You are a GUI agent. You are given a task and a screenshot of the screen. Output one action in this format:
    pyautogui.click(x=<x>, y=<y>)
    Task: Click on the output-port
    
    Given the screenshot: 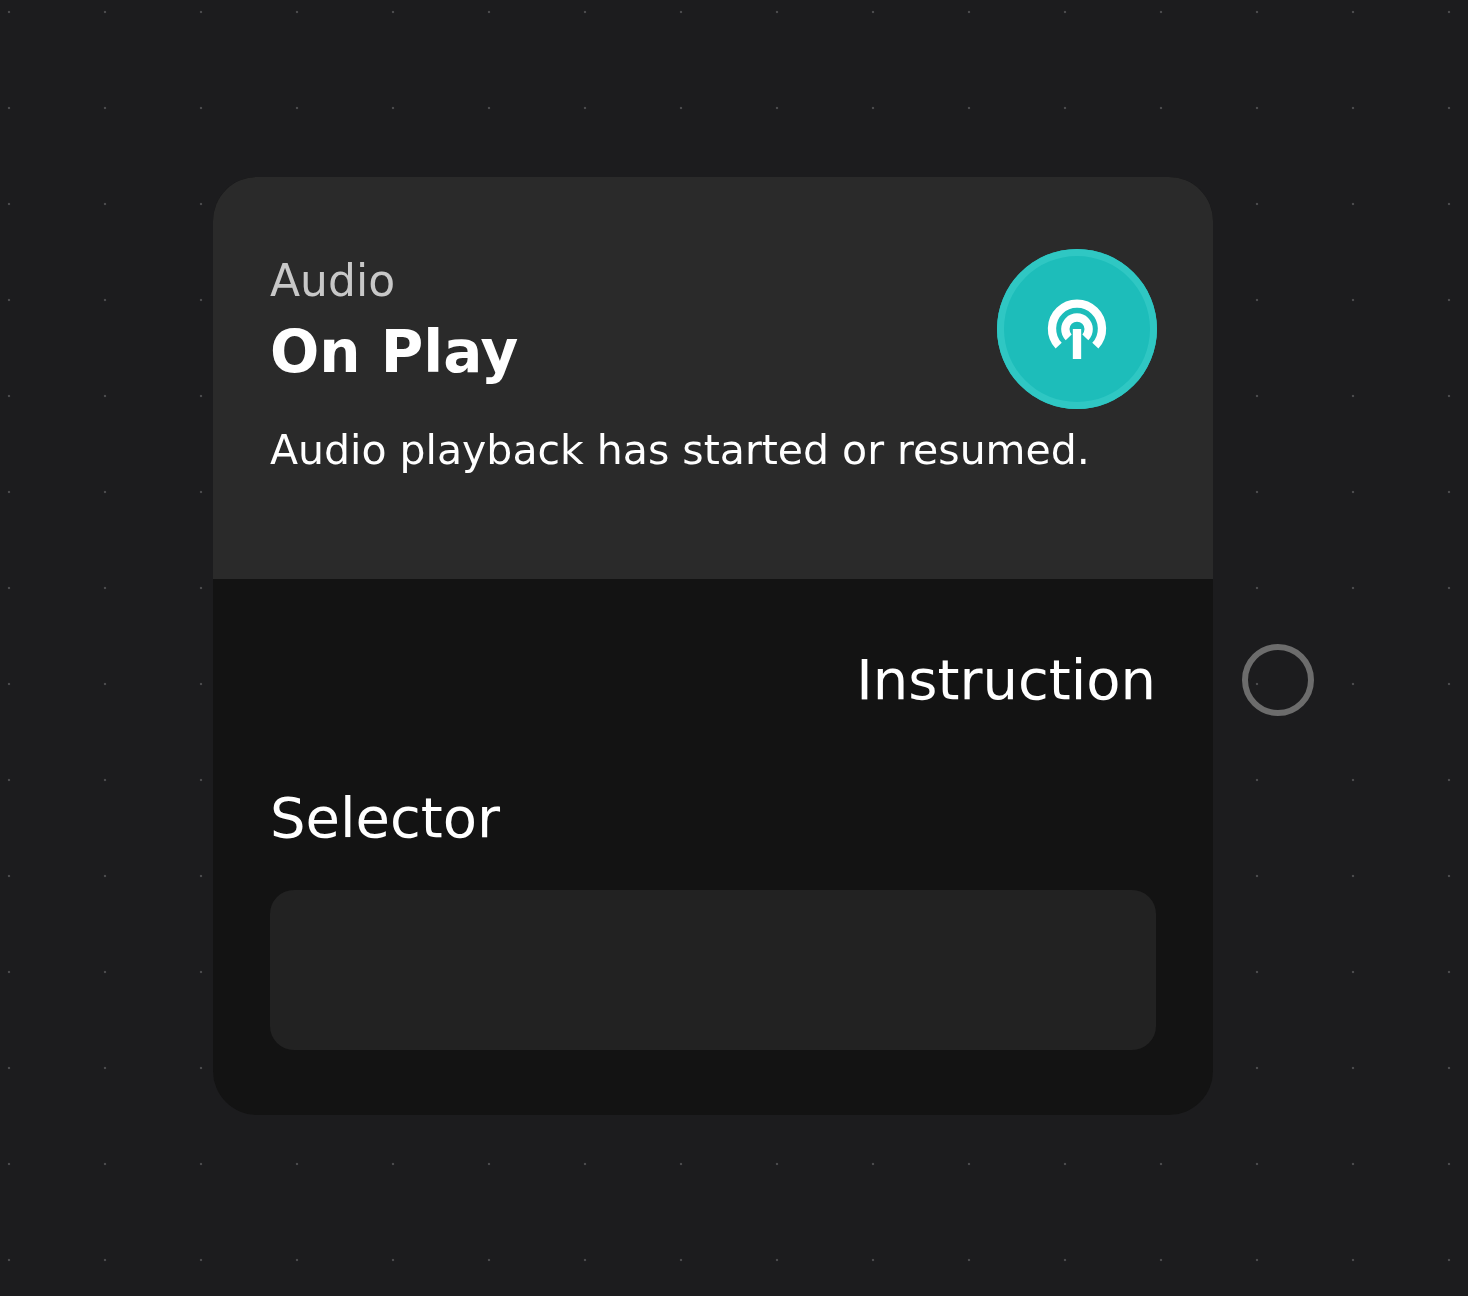 What is the action you would take?
    pyautogui.click(x=1278, y=680)
    